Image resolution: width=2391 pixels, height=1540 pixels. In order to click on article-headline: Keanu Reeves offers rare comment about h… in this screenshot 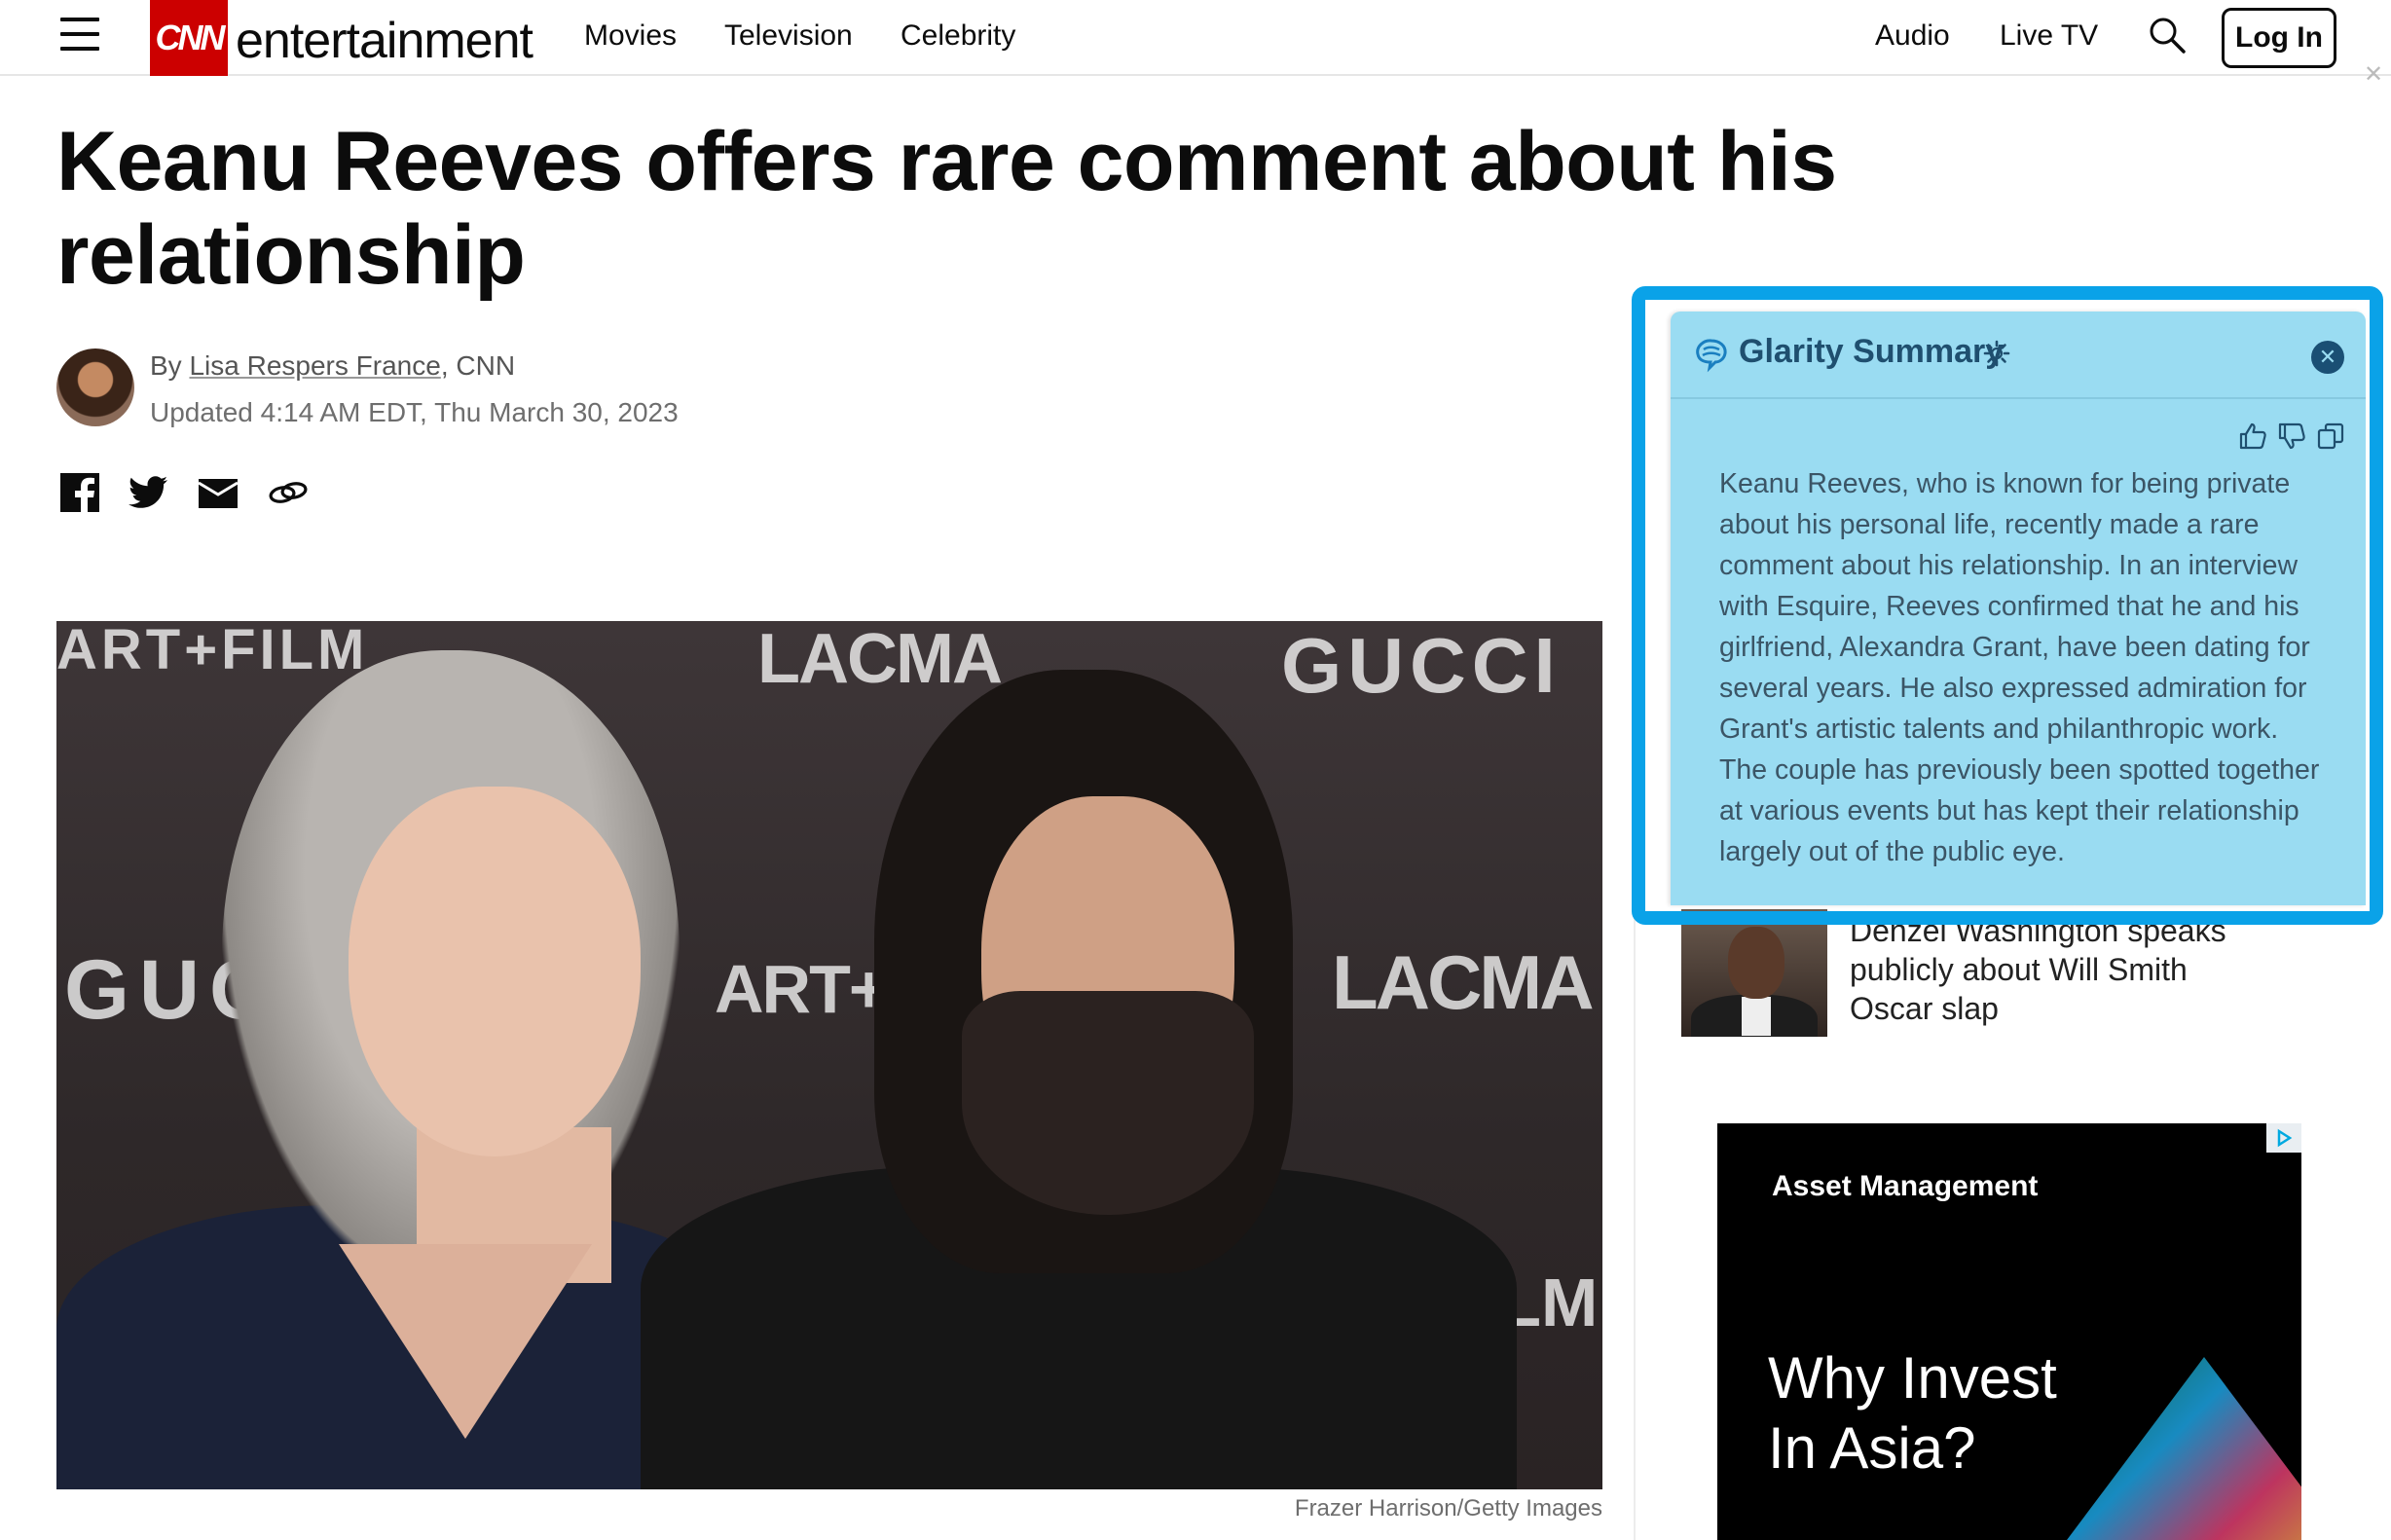, I will do `click(946, 208)`.